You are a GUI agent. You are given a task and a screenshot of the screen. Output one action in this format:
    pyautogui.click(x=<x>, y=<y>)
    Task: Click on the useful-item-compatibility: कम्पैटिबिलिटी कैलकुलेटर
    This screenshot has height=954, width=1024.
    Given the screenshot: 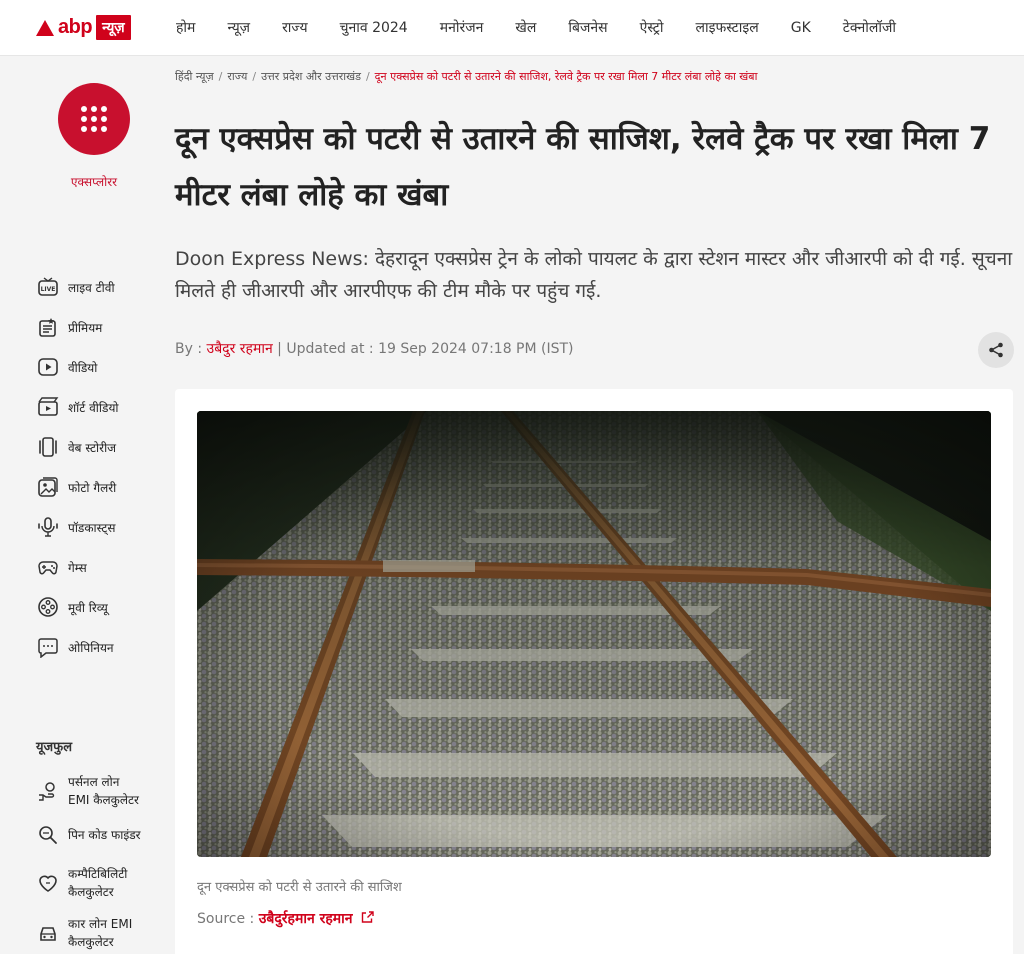 What is the action you would take?
    pyautogui.click(x=88, y=883)
    